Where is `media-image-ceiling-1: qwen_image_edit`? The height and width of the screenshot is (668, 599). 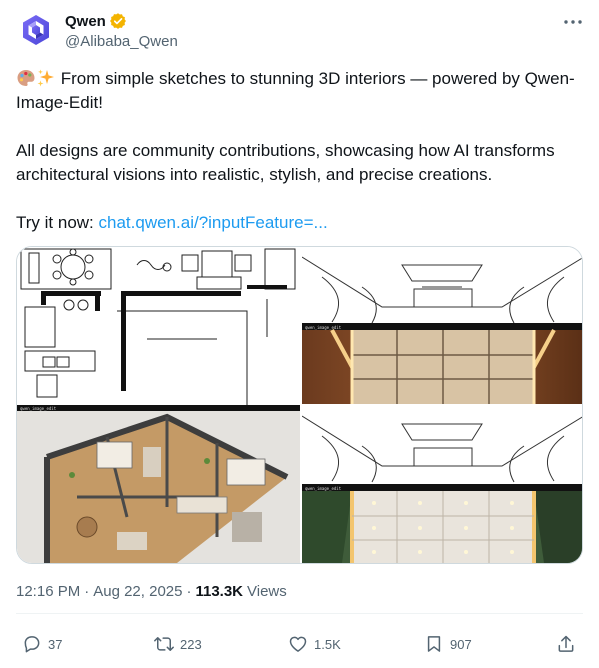
media-image-ceiling-1: qwen_image_edit is located at coordinates (442, 325).